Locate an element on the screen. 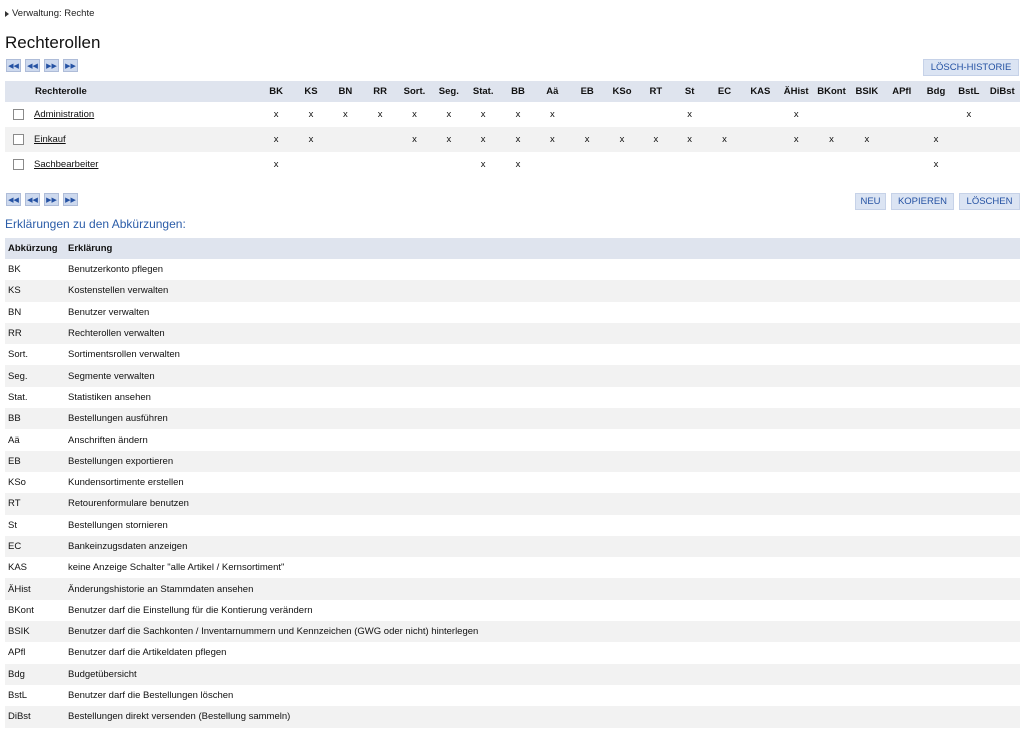  list-item: Seg. Segmente verwalten is located at coordinates (512, 376).